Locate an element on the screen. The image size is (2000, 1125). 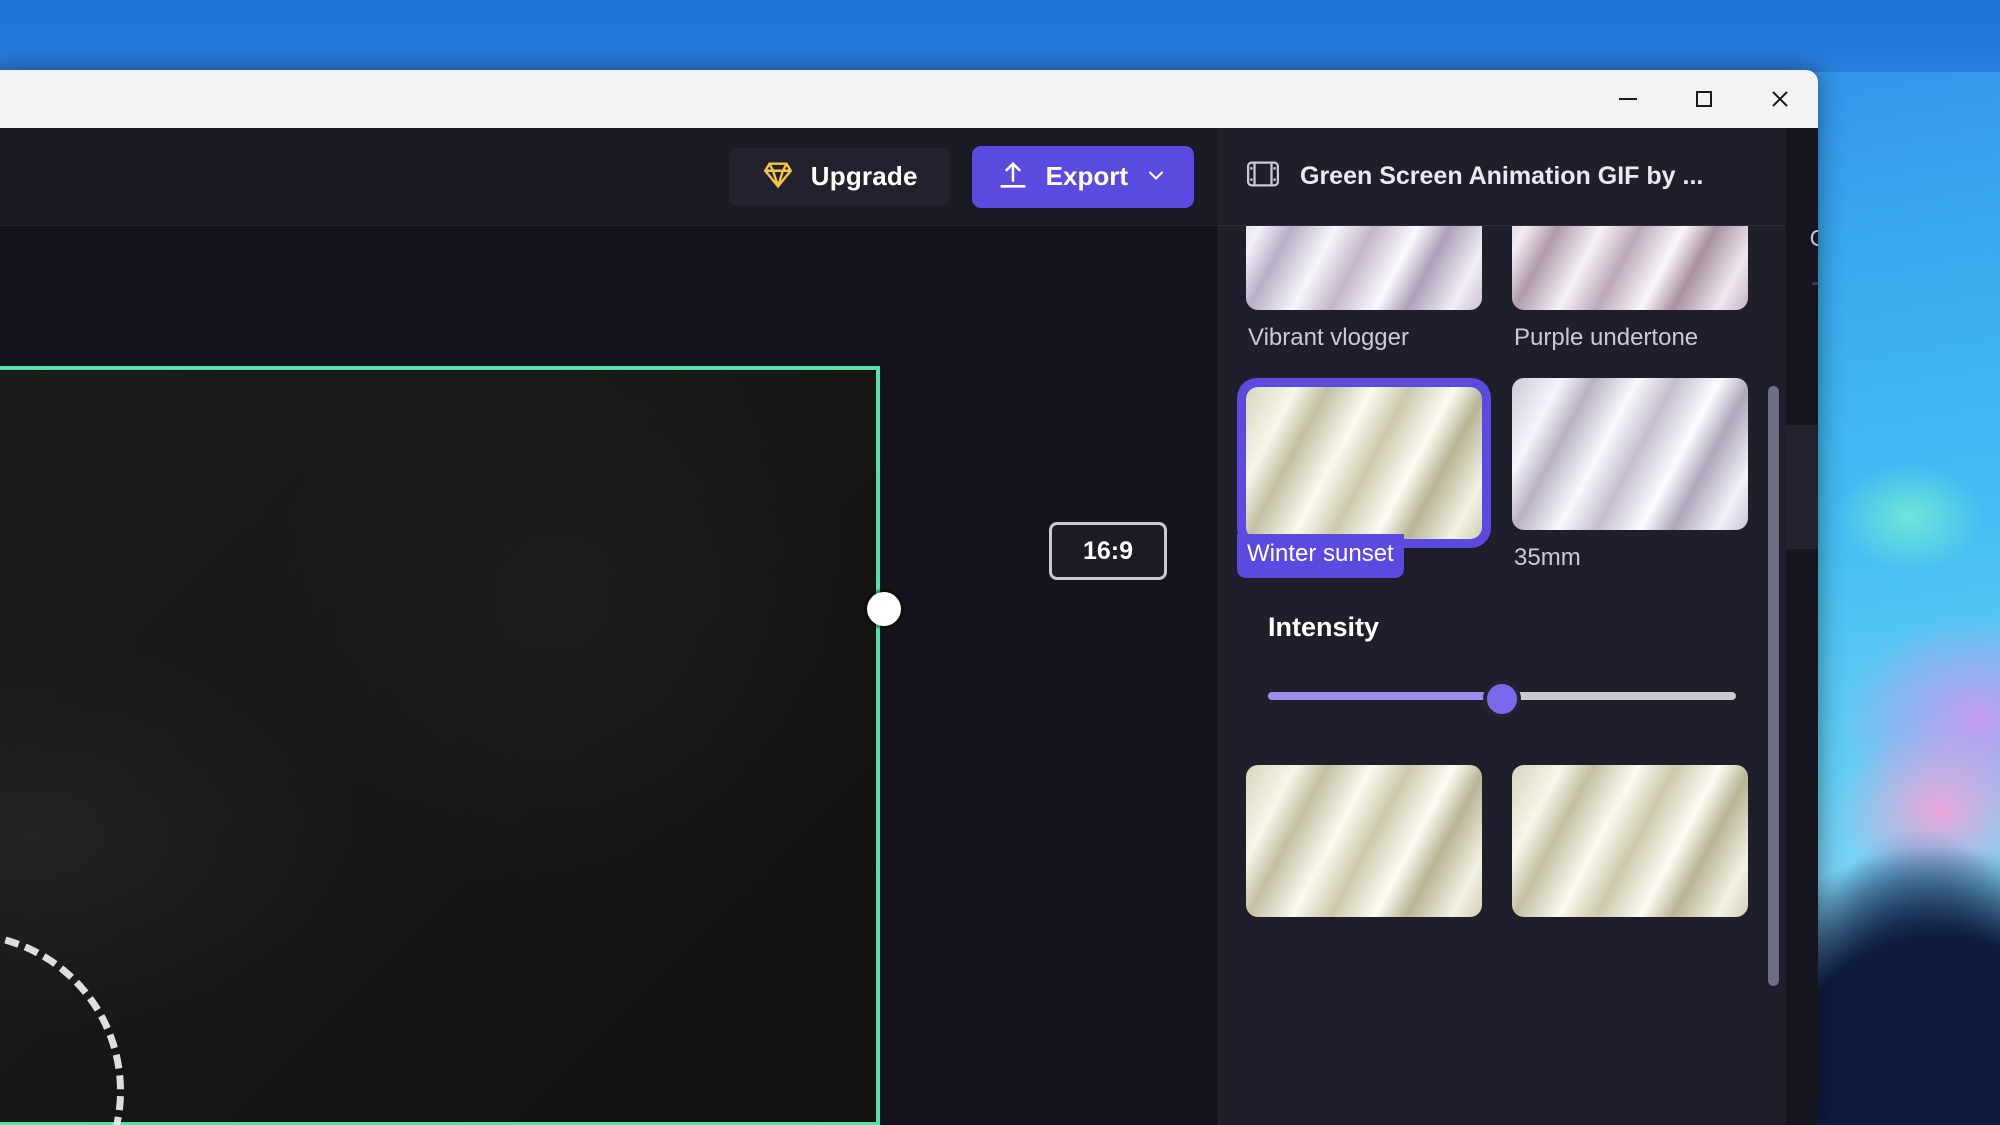
slider-thumb is located at coordinates (1502, 699).